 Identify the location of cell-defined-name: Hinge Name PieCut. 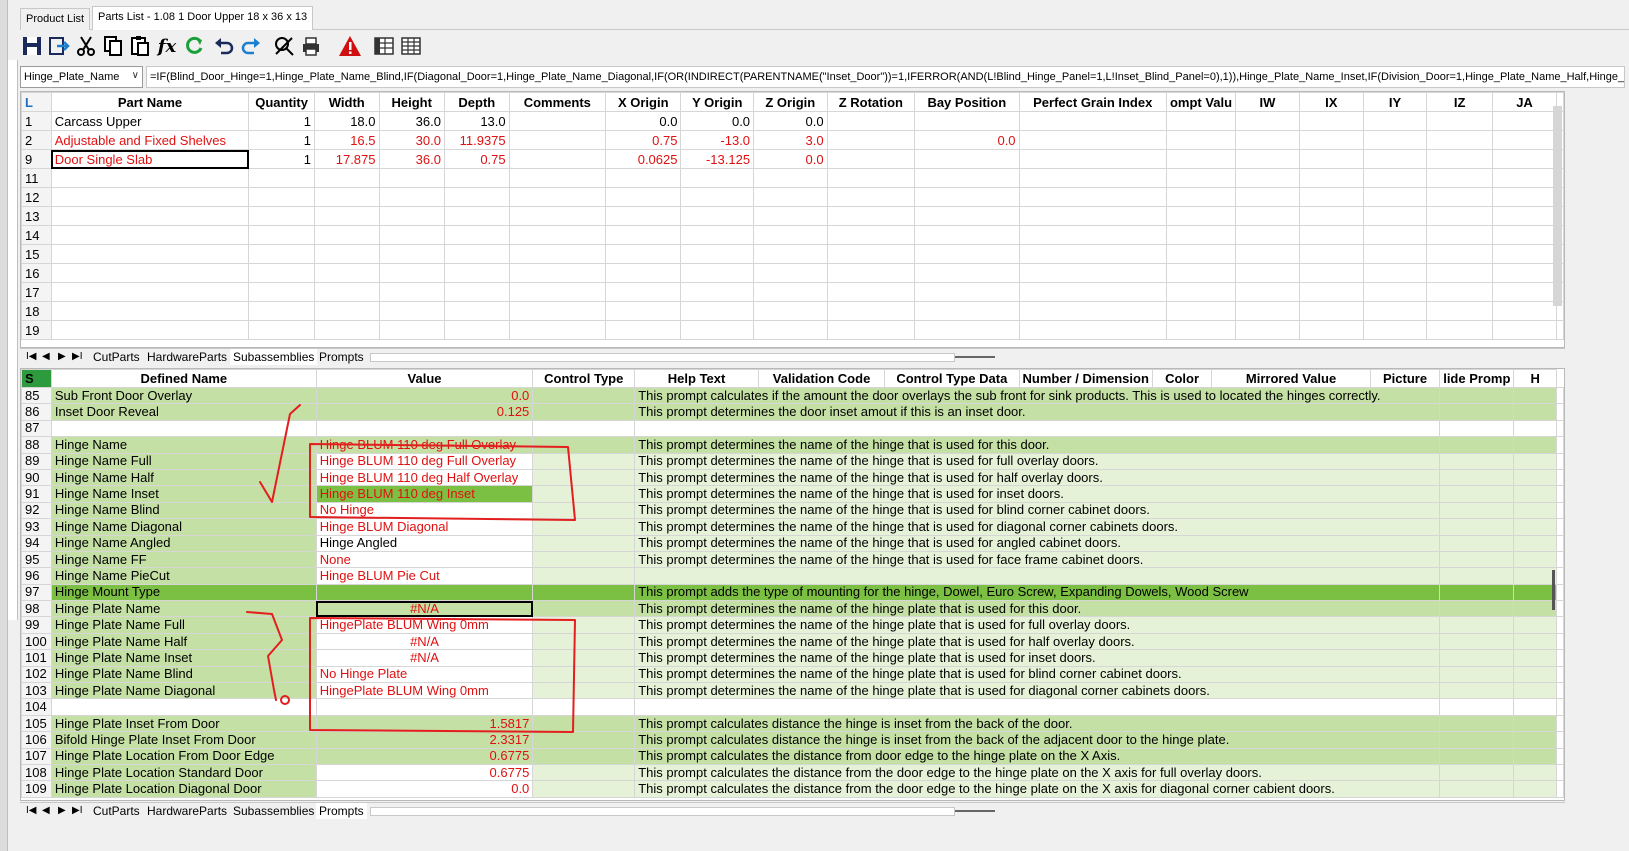
(183, 576).